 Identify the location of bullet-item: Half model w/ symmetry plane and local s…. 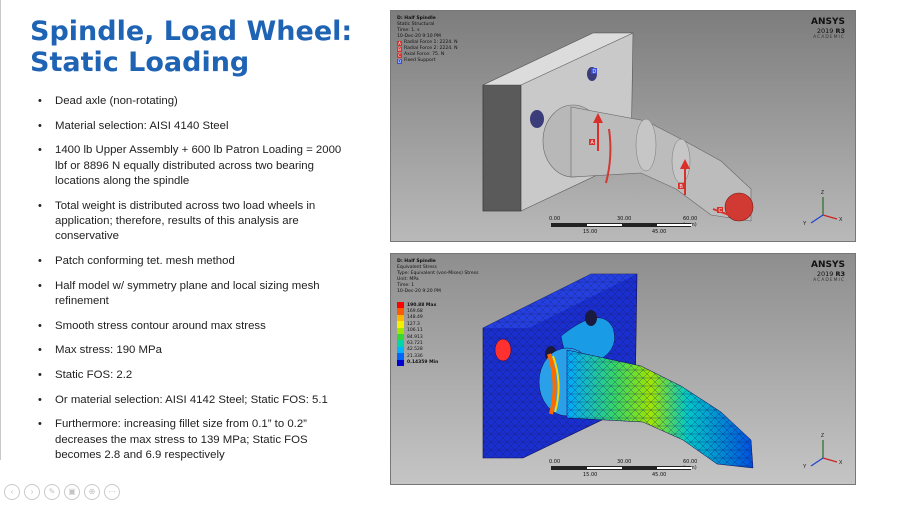
(197, 294).